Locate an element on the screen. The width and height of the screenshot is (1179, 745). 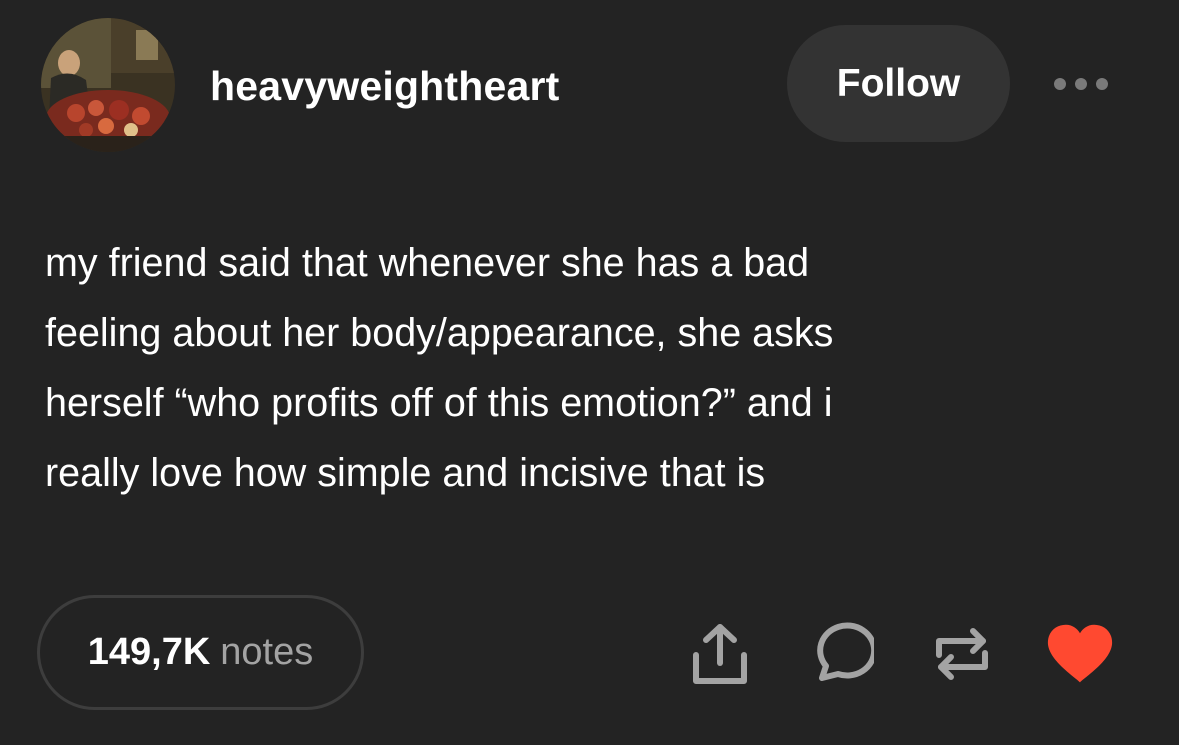
more-icon is located at coordinates (1081, 84).